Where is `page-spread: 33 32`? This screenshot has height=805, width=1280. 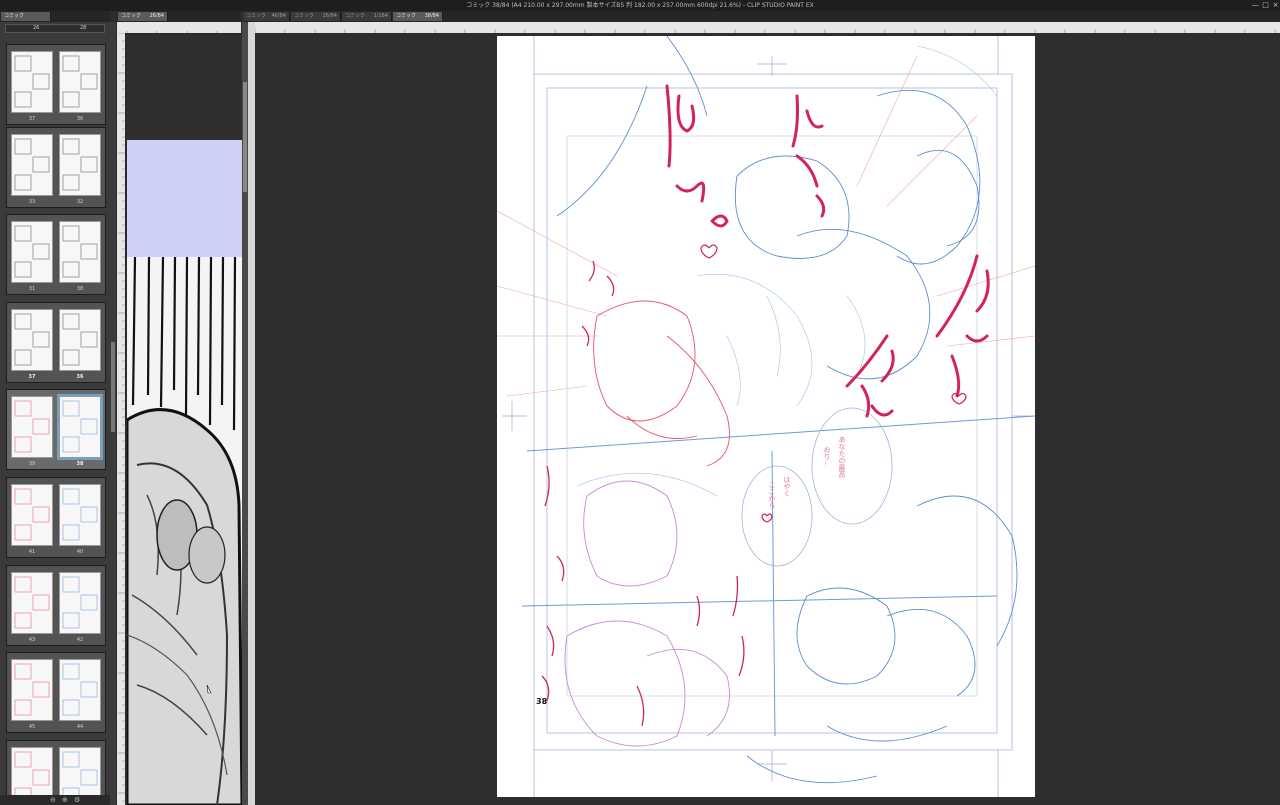
page-spread: 33 32 is located at coordinates (56, 167).